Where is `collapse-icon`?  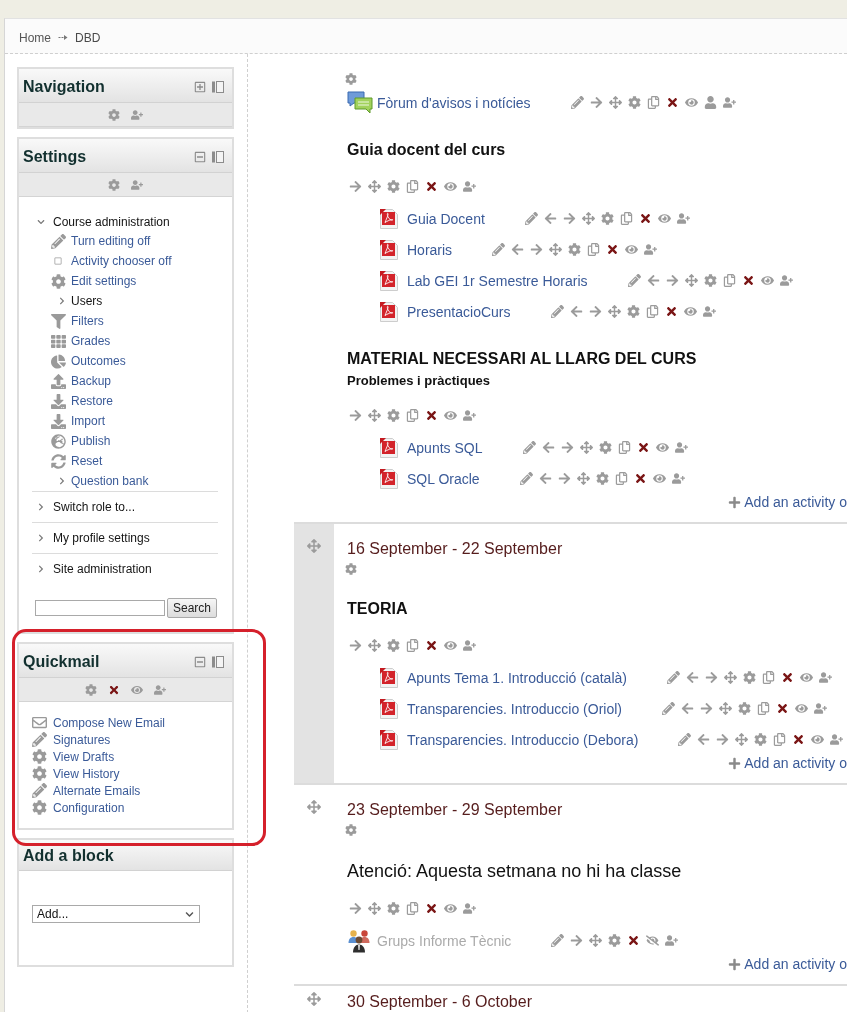 collapse-icon is located at coordinates (200, 156).